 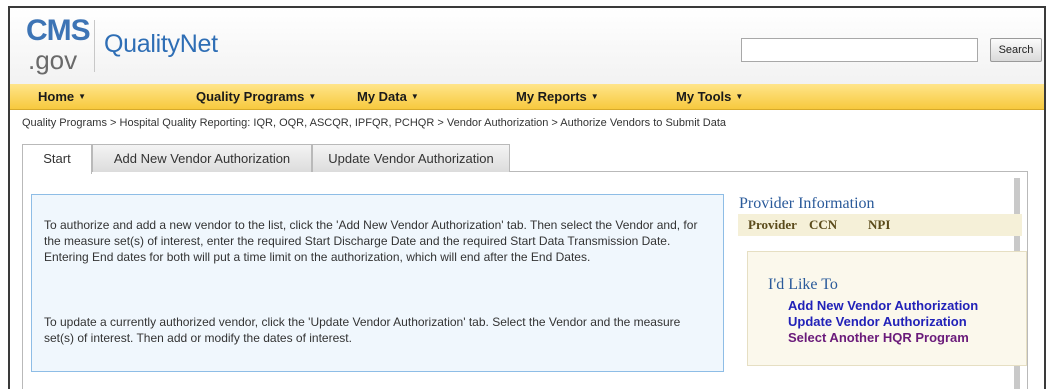 What do you see at coordinates (877, 321) in the screenshot?
I see `update-vendor-authorization-link: Update Vendor Authorization` at bounding box center [877, 321].